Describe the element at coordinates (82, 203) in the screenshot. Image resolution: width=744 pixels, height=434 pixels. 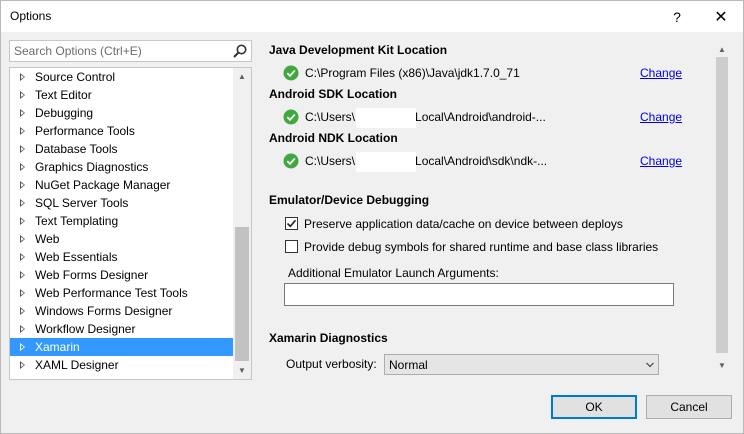
I see `tree-item-label: SQL Server Tools` at that location.